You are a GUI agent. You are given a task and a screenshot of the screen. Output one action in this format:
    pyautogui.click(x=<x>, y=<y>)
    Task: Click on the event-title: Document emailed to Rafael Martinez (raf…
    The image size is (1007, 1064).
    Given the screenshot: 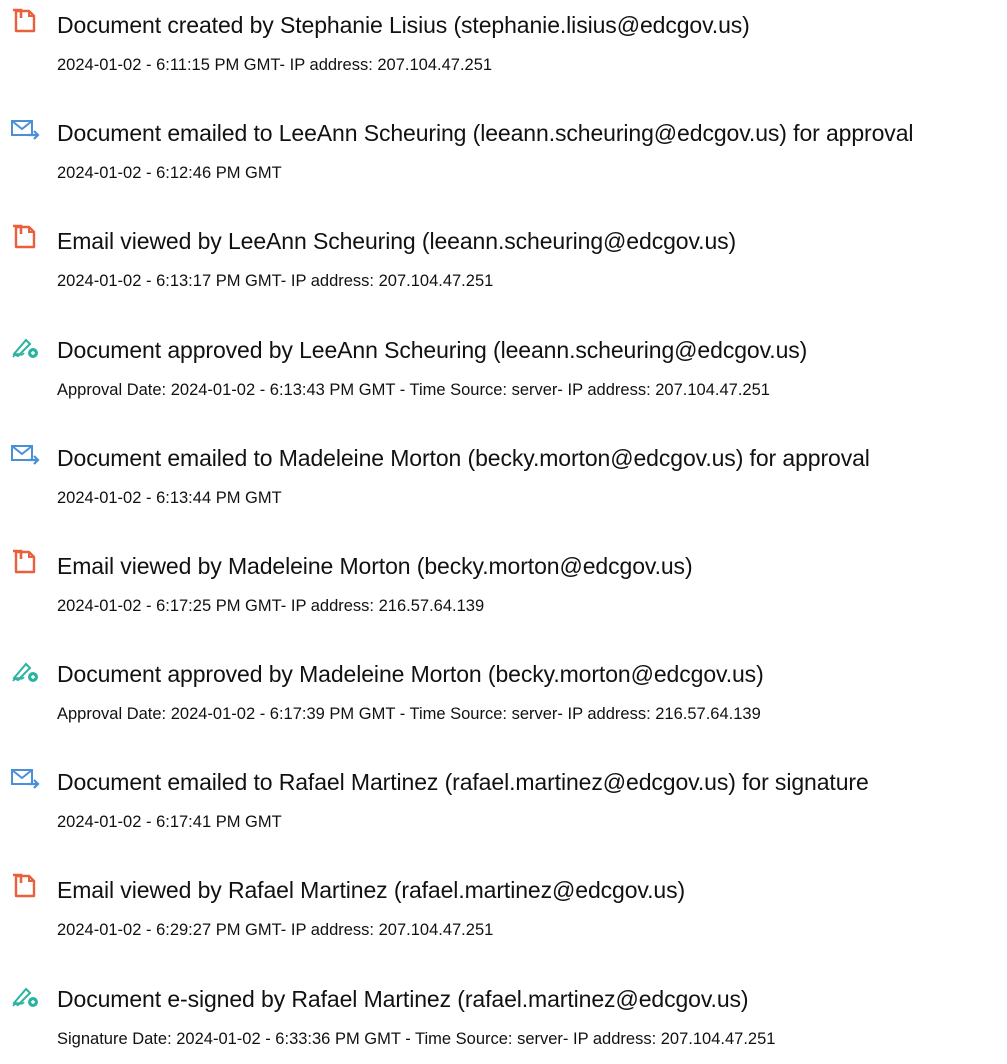 What is the action you would take?
    pyautogui.click(x=463, y=782)
    